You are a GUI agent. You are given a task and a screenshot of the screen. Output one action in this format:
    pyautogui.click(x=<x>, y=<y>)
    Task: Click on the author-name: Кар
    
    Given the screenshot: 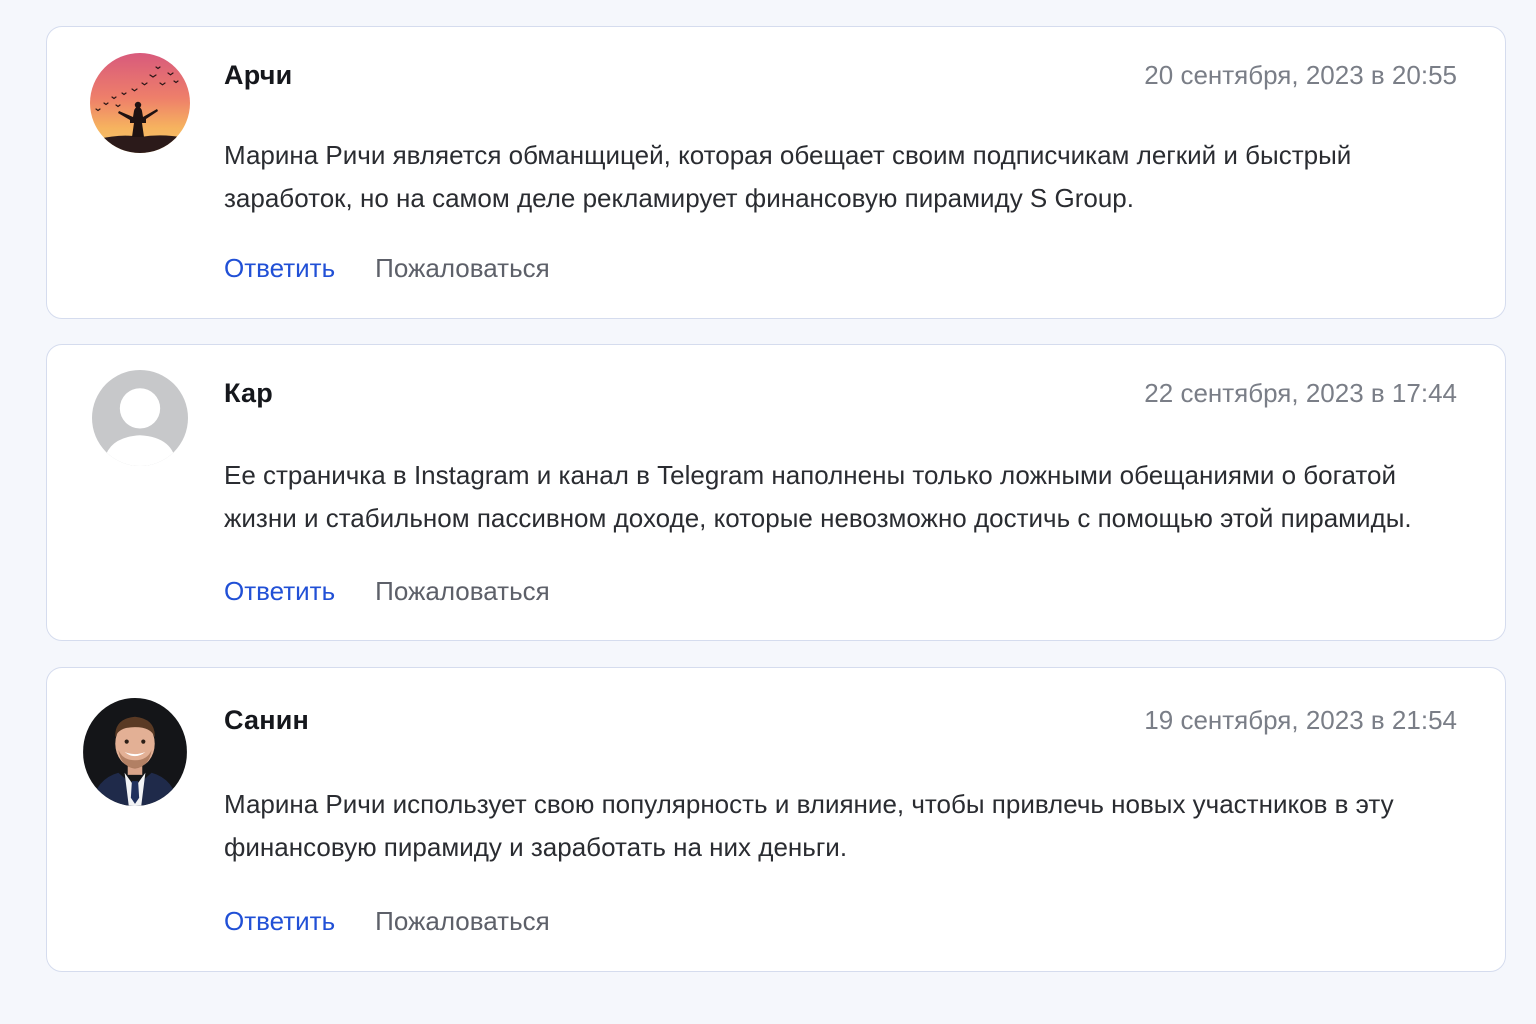 What is the action you would take?
    pyautogui.click(x=248, y=393)
    